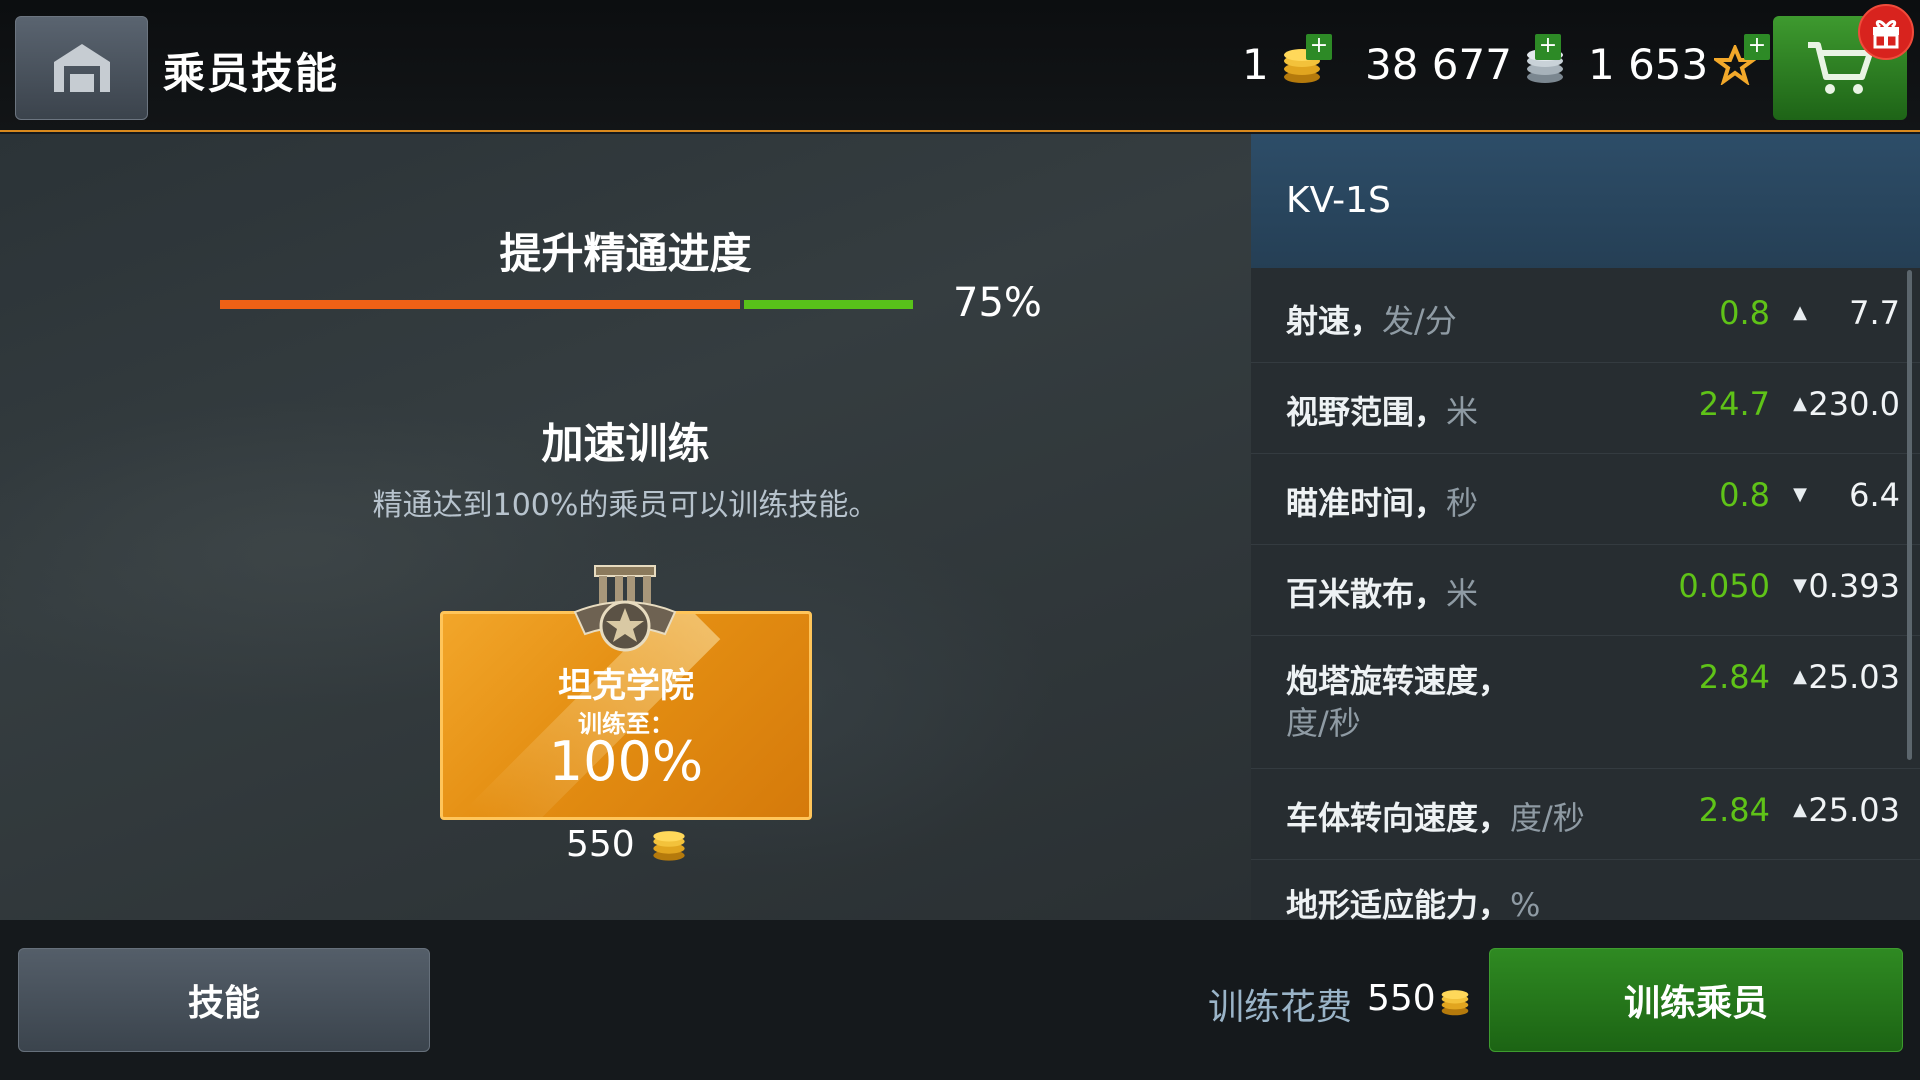 The image size is (1920, 1080). I want to click on train-crew-button: 训练乘员, so click(1696, 1000).